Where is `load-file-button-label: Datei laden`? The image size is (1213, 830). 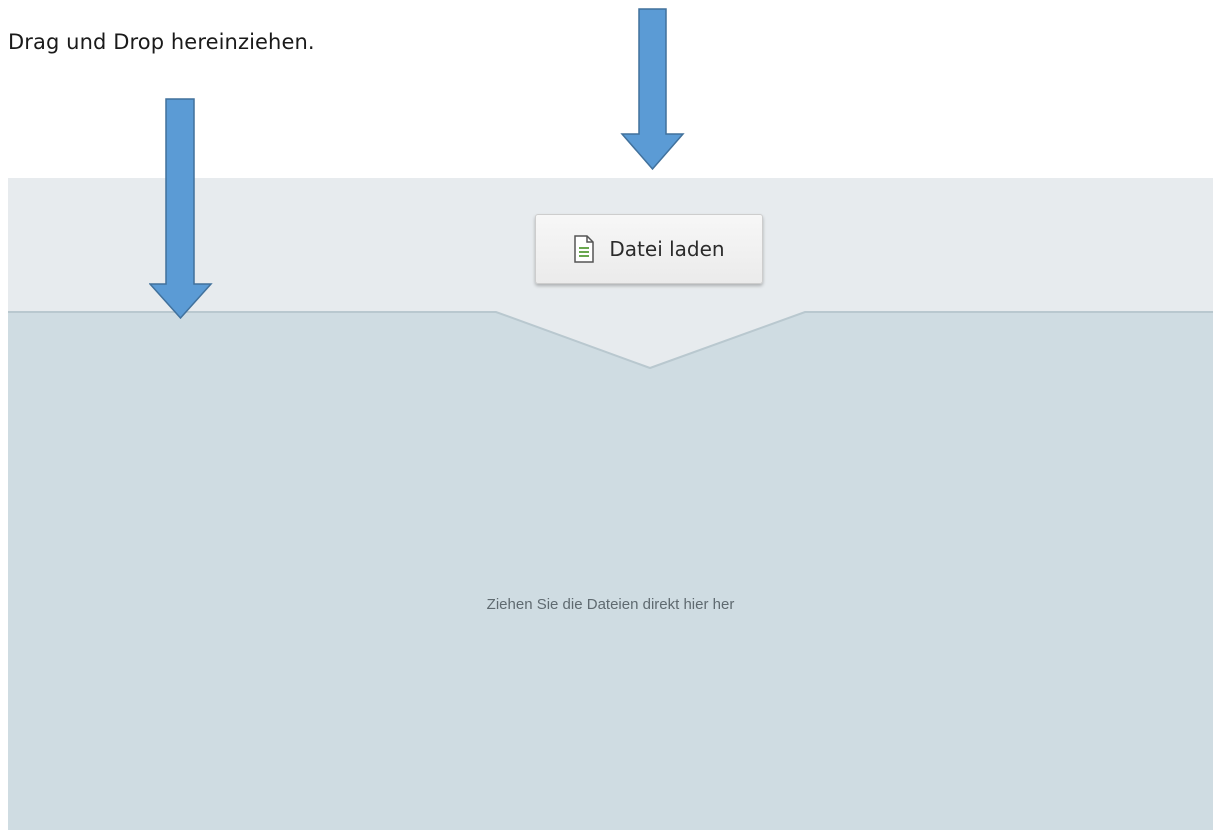 load-file-button-label: Datei laden is located at coordinates (667, 249).